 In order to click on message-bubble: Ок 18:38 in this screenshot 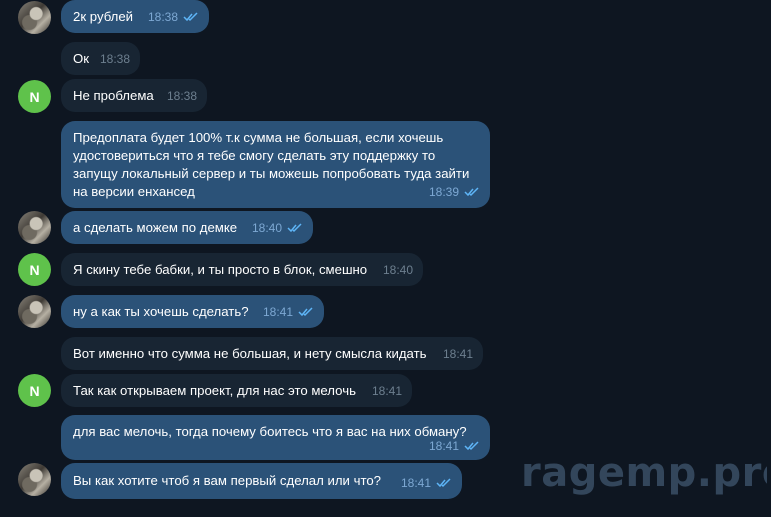, I will do `click(100, 58)`.